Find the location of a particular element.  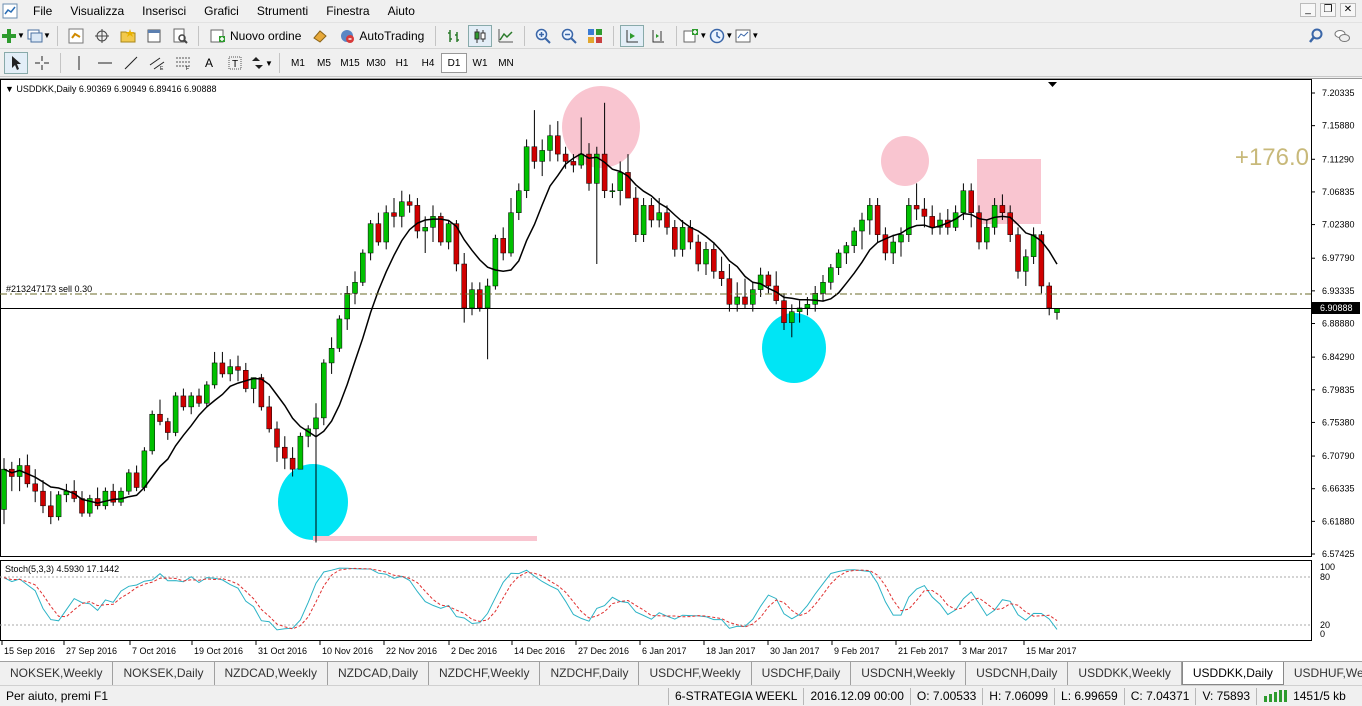

timeframe-m1: M1 is located at coordinates (298, 63).